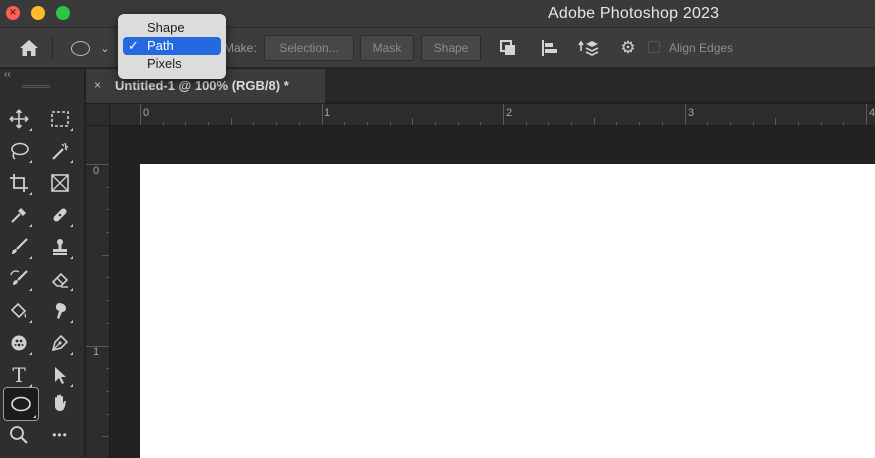 The width and height of the screenshot is (875, 458). I want to click on healing-brush-tool, so click(60, 215).